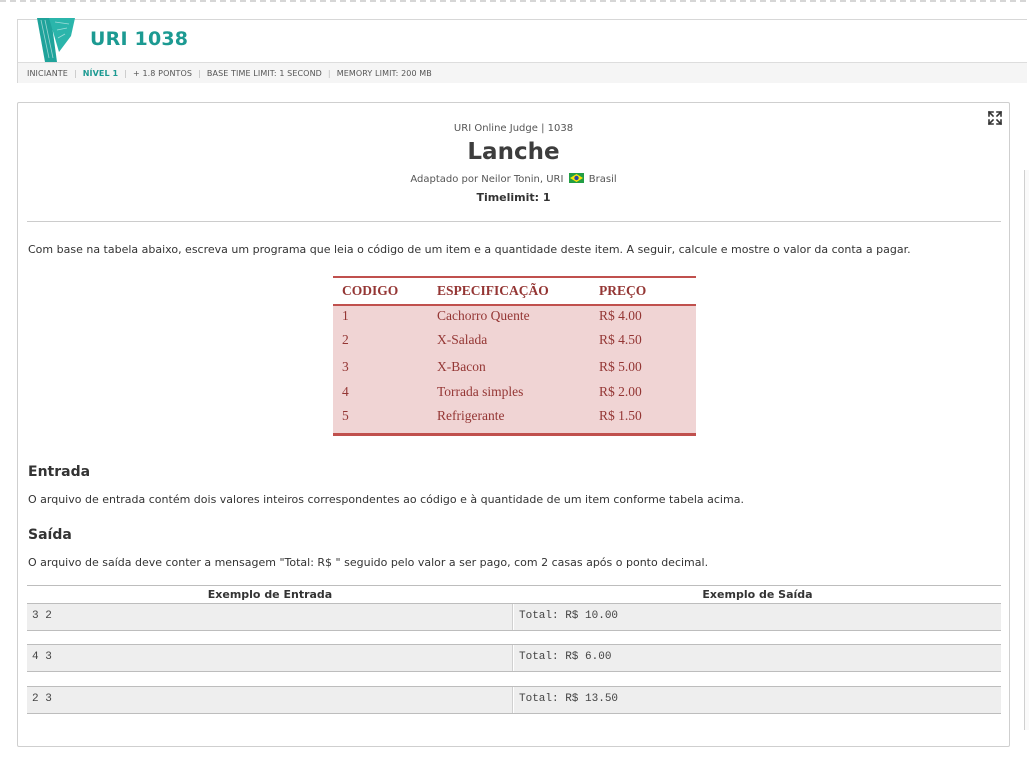  Describe the element at coordinates (139, 39) in the screenshot. I see `problem-code: URI 1038` at that location.